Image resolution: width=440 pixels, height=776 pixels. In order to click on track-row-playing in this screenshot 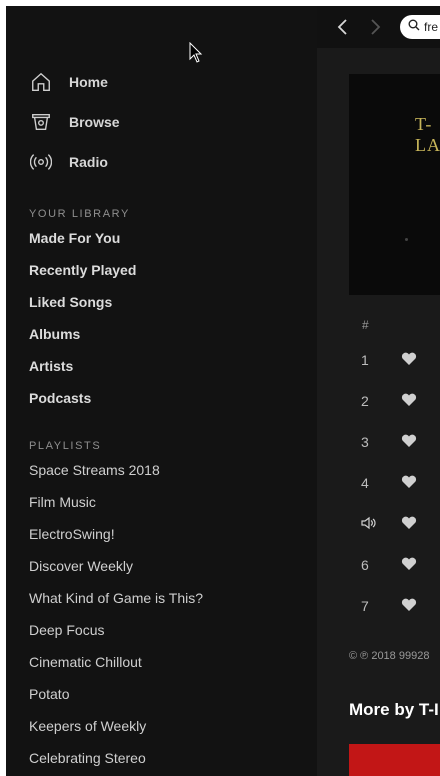, I will do `click(378, 524)`.